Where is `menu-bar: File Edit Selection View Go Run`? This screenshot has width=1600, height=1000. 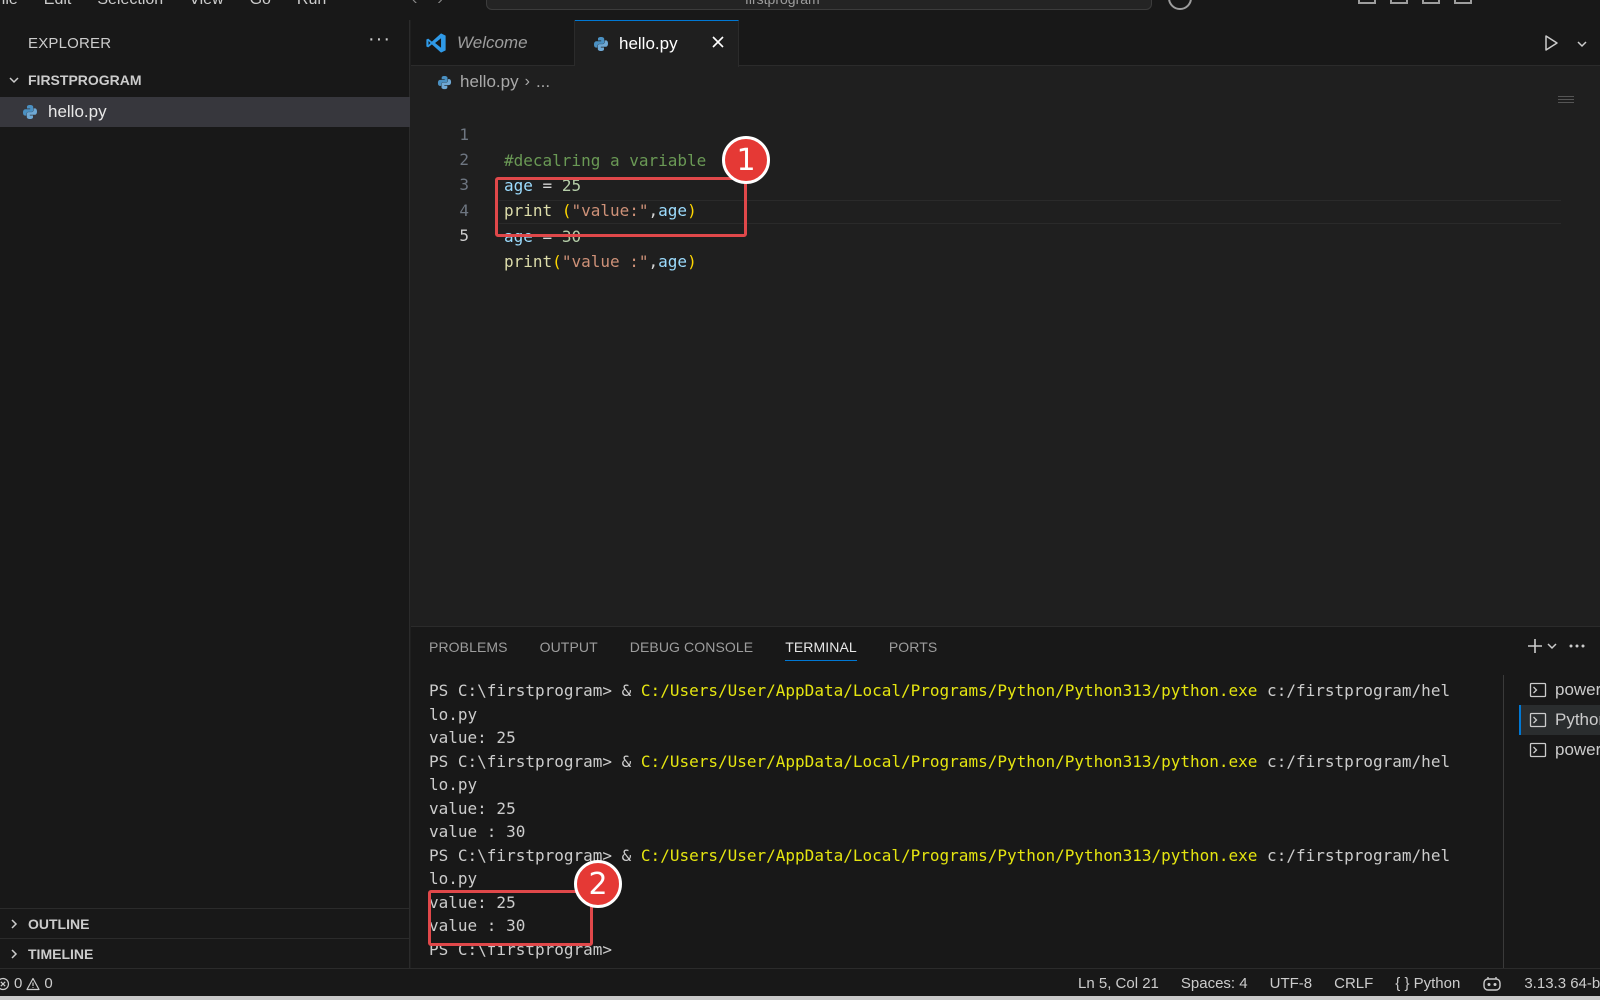 menu-bar: File Edit Selection View Go Run is located at coordinates (163, 4).